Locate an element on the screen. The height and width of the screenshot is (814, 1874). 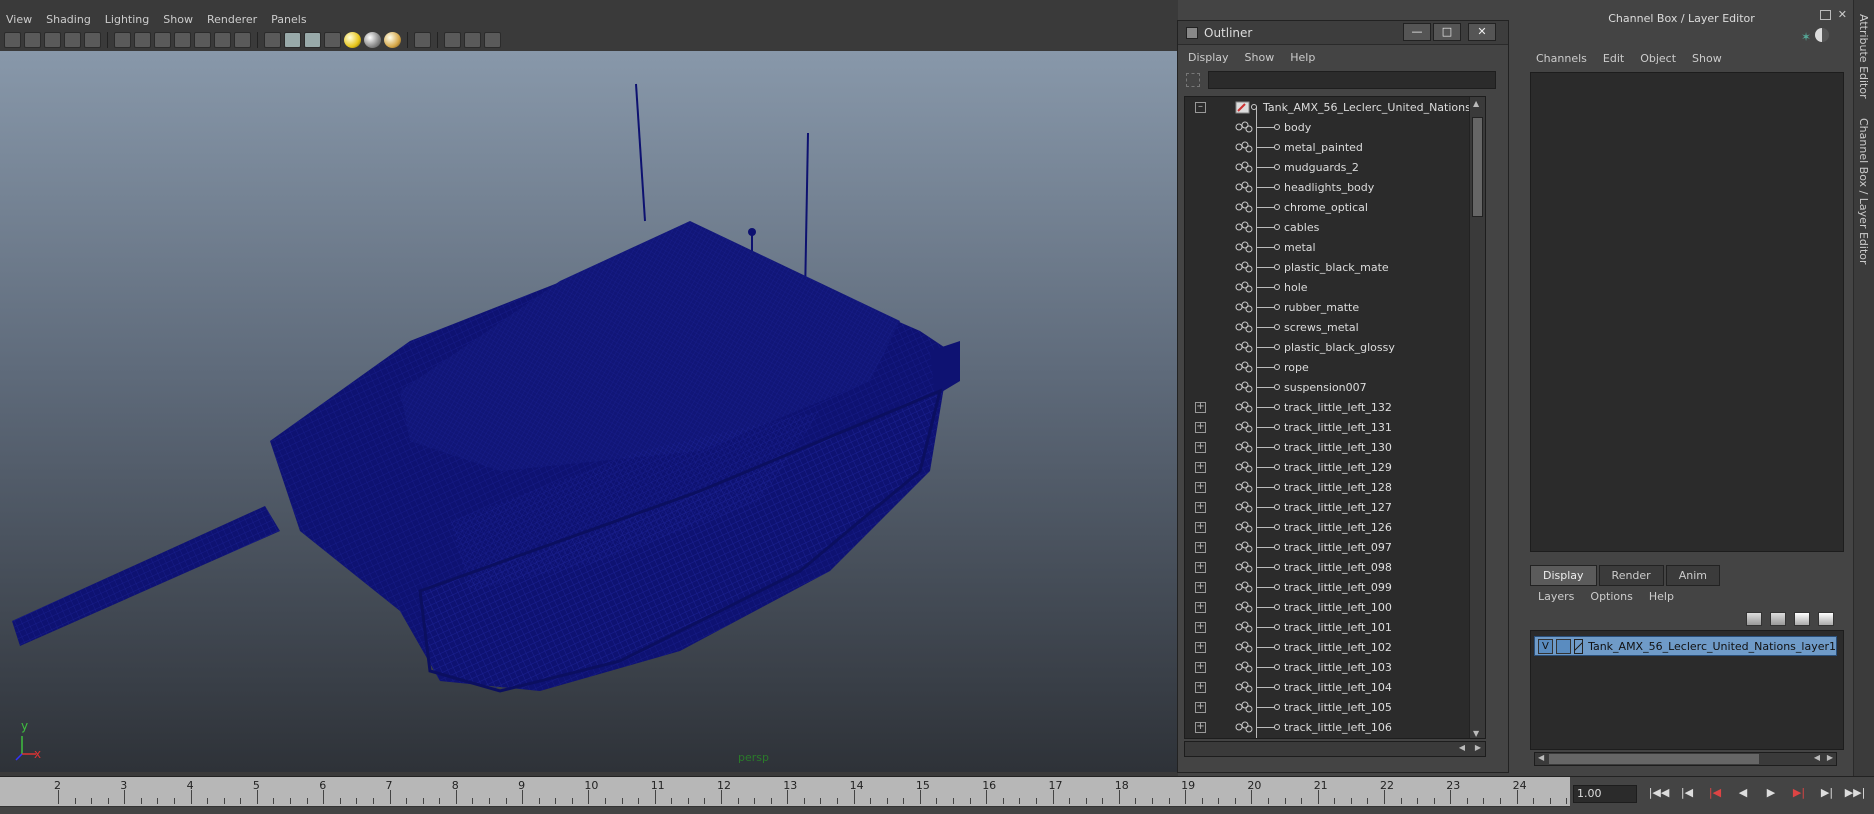
tree-row: cables is located at coordinates (1335, 227).